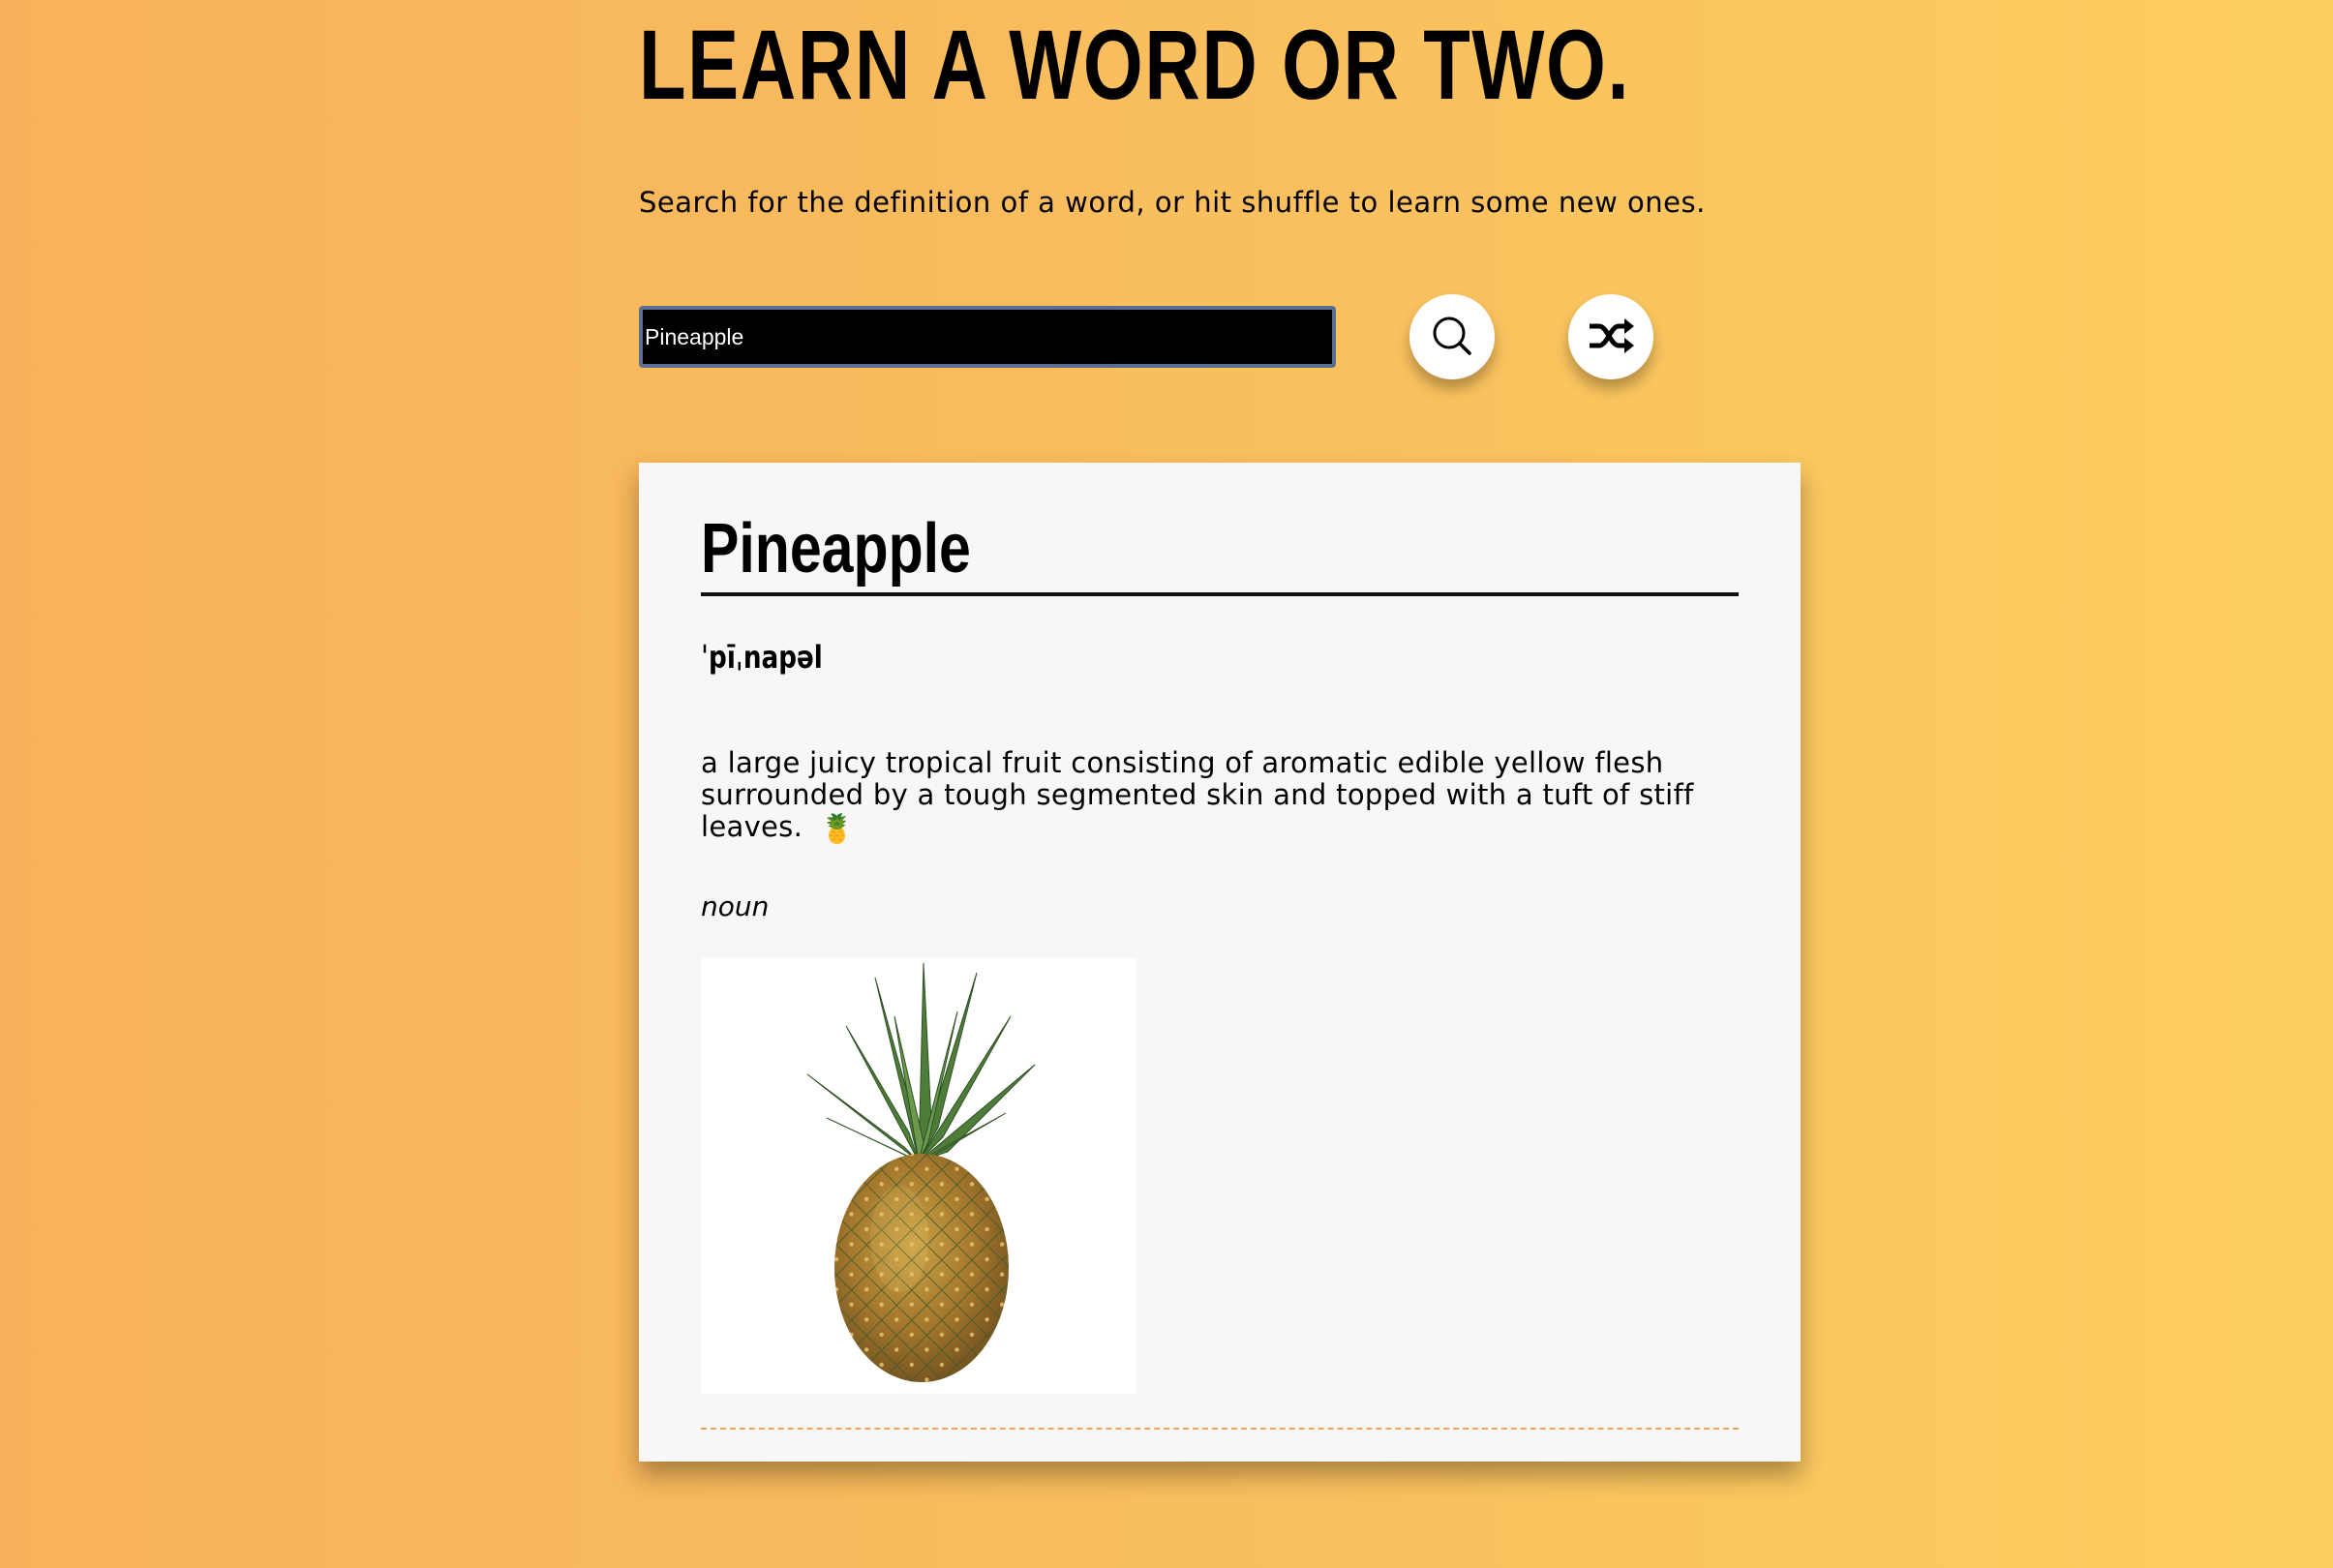  I want to click on search-input, so click(987, 337).